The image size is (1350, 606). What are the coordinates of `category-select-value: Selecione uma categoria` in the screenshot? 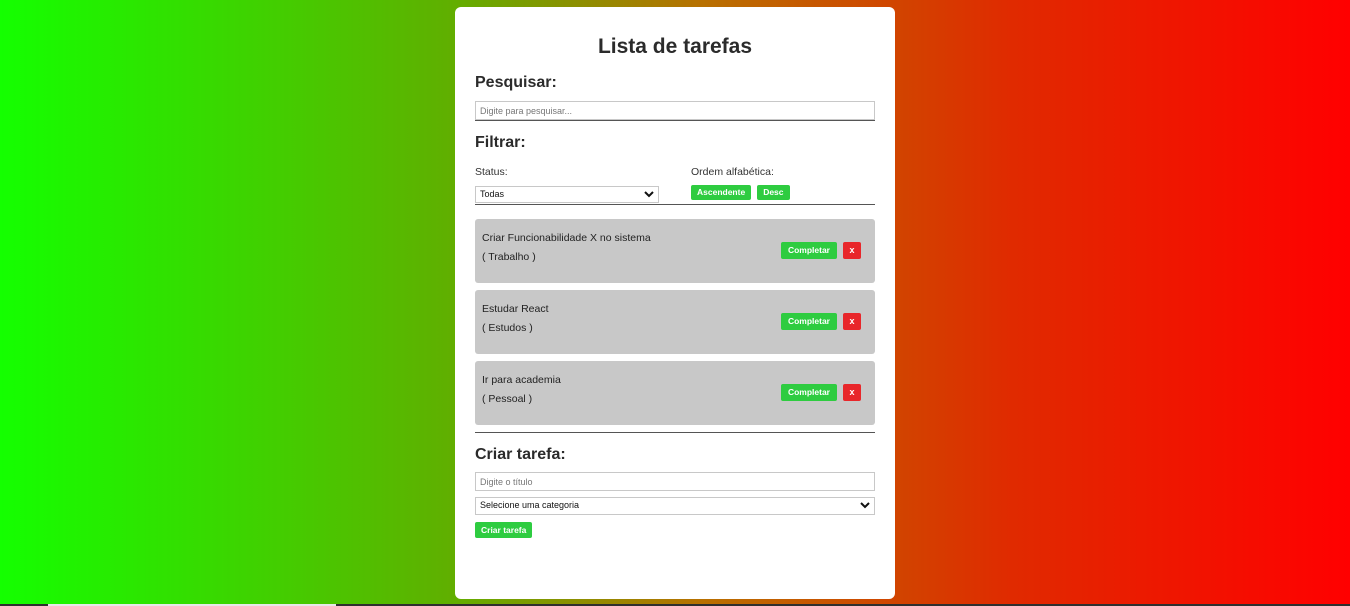 It's located at (530, 505).